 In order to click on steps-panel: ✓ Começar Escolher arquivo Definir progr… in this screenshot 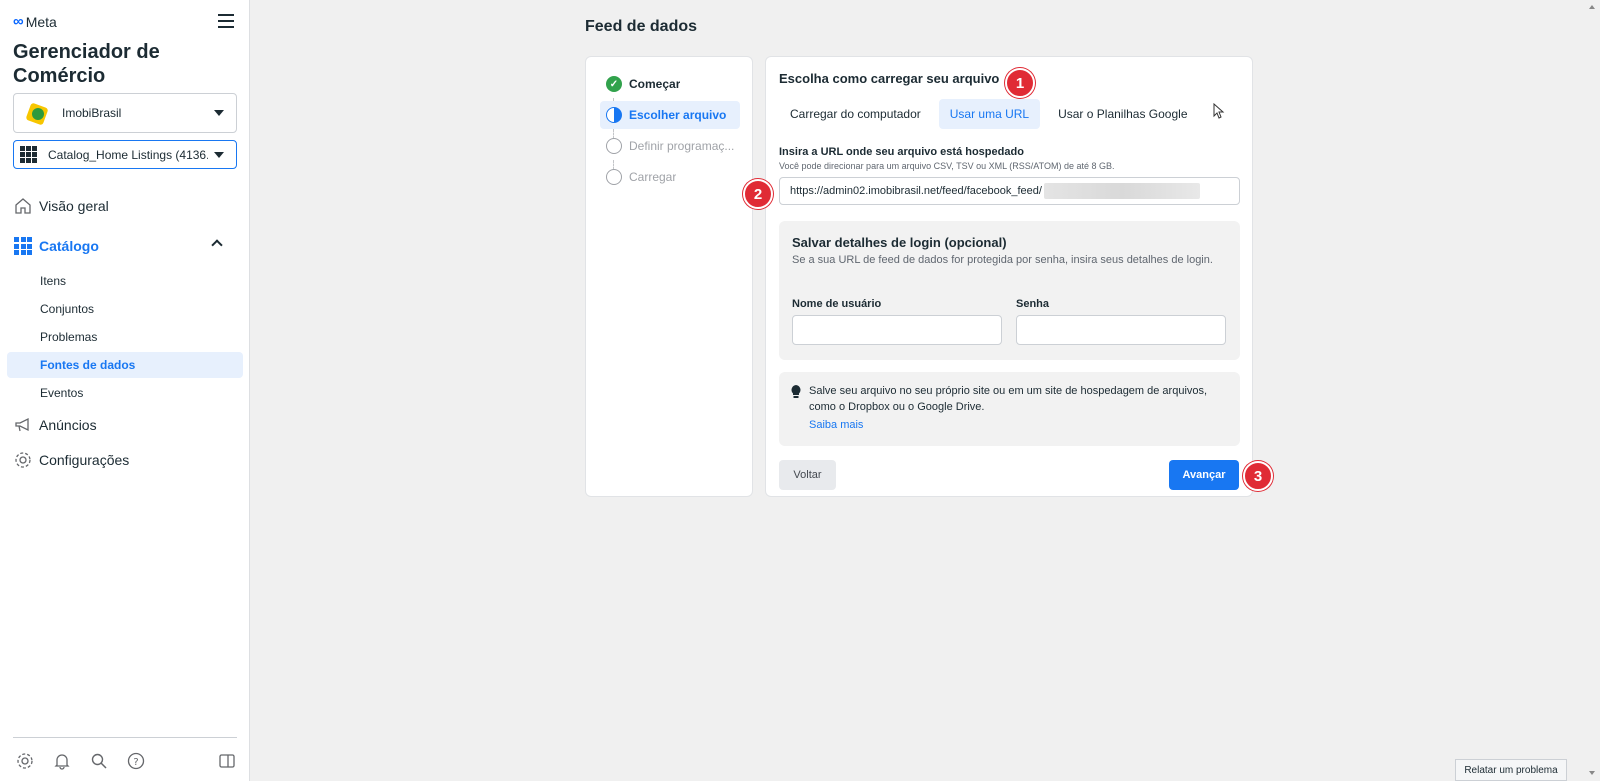, I will do `click(669, 276)`.